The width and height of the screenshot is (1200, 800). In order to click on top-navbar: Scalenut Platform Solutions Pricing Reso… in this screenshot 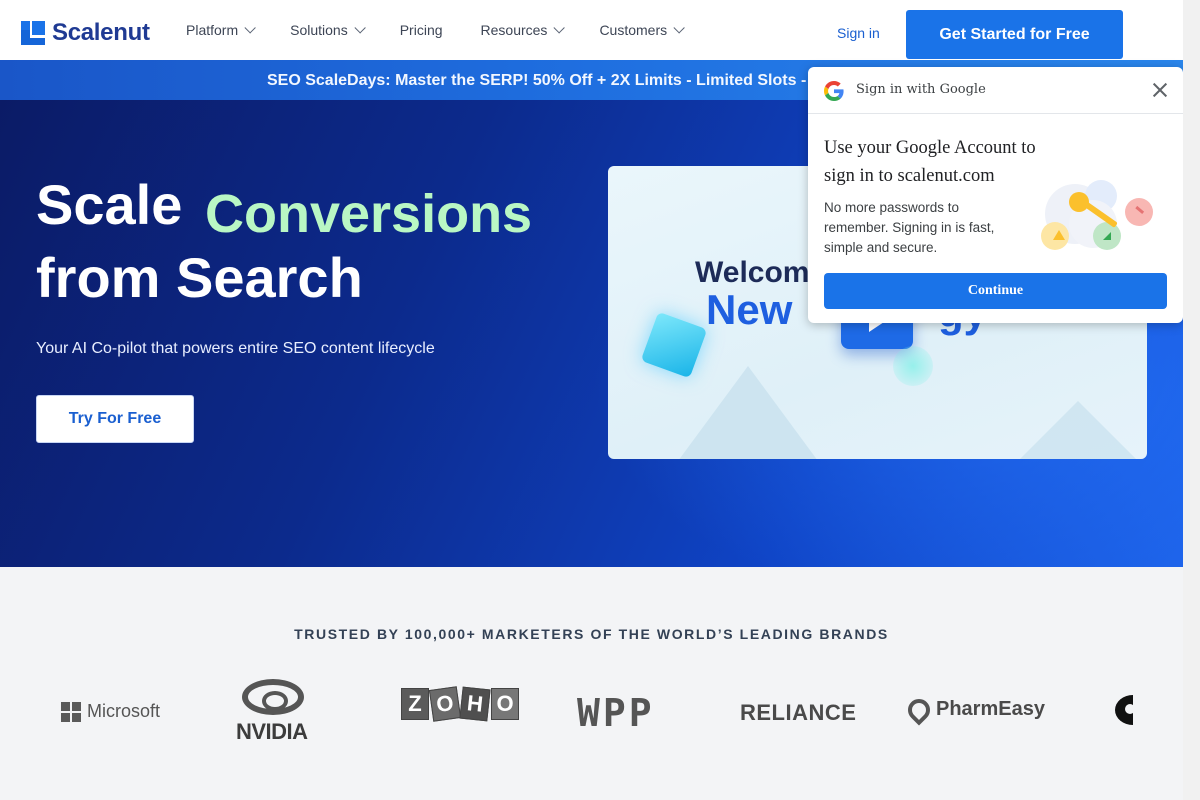, I will do `click(591, 30)`.